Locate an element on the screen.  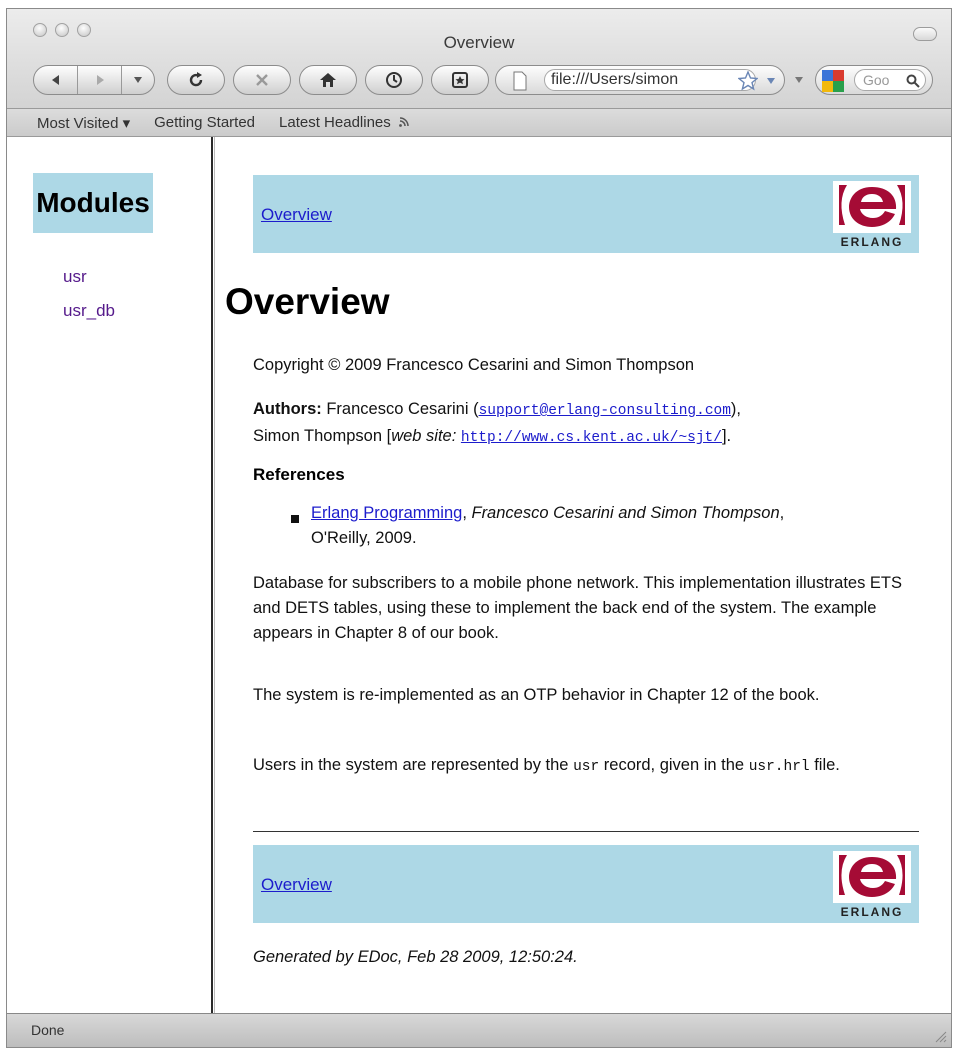
page-title: Overview is located at coordinates (307, 301).